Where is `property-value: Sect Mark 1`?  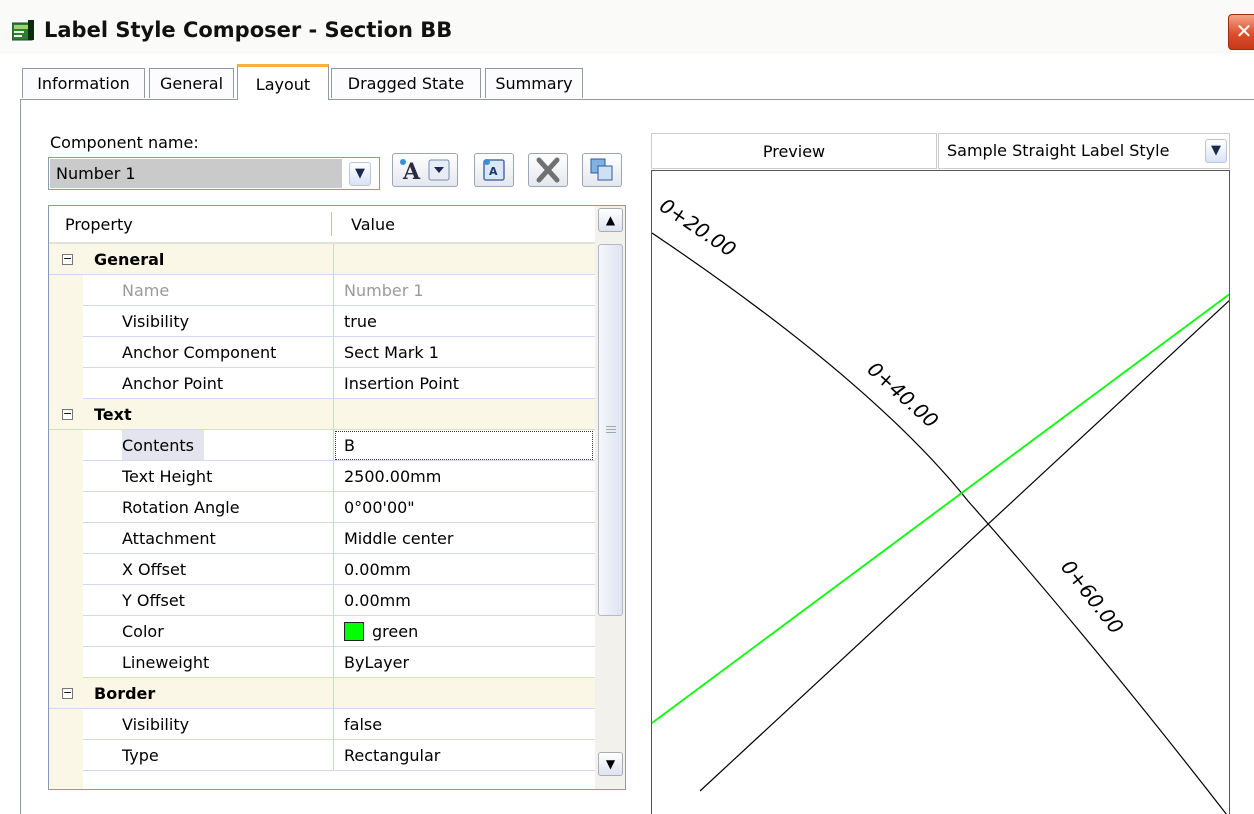
property-value: Sect Mark 1 is located at coordinates (391, 352).